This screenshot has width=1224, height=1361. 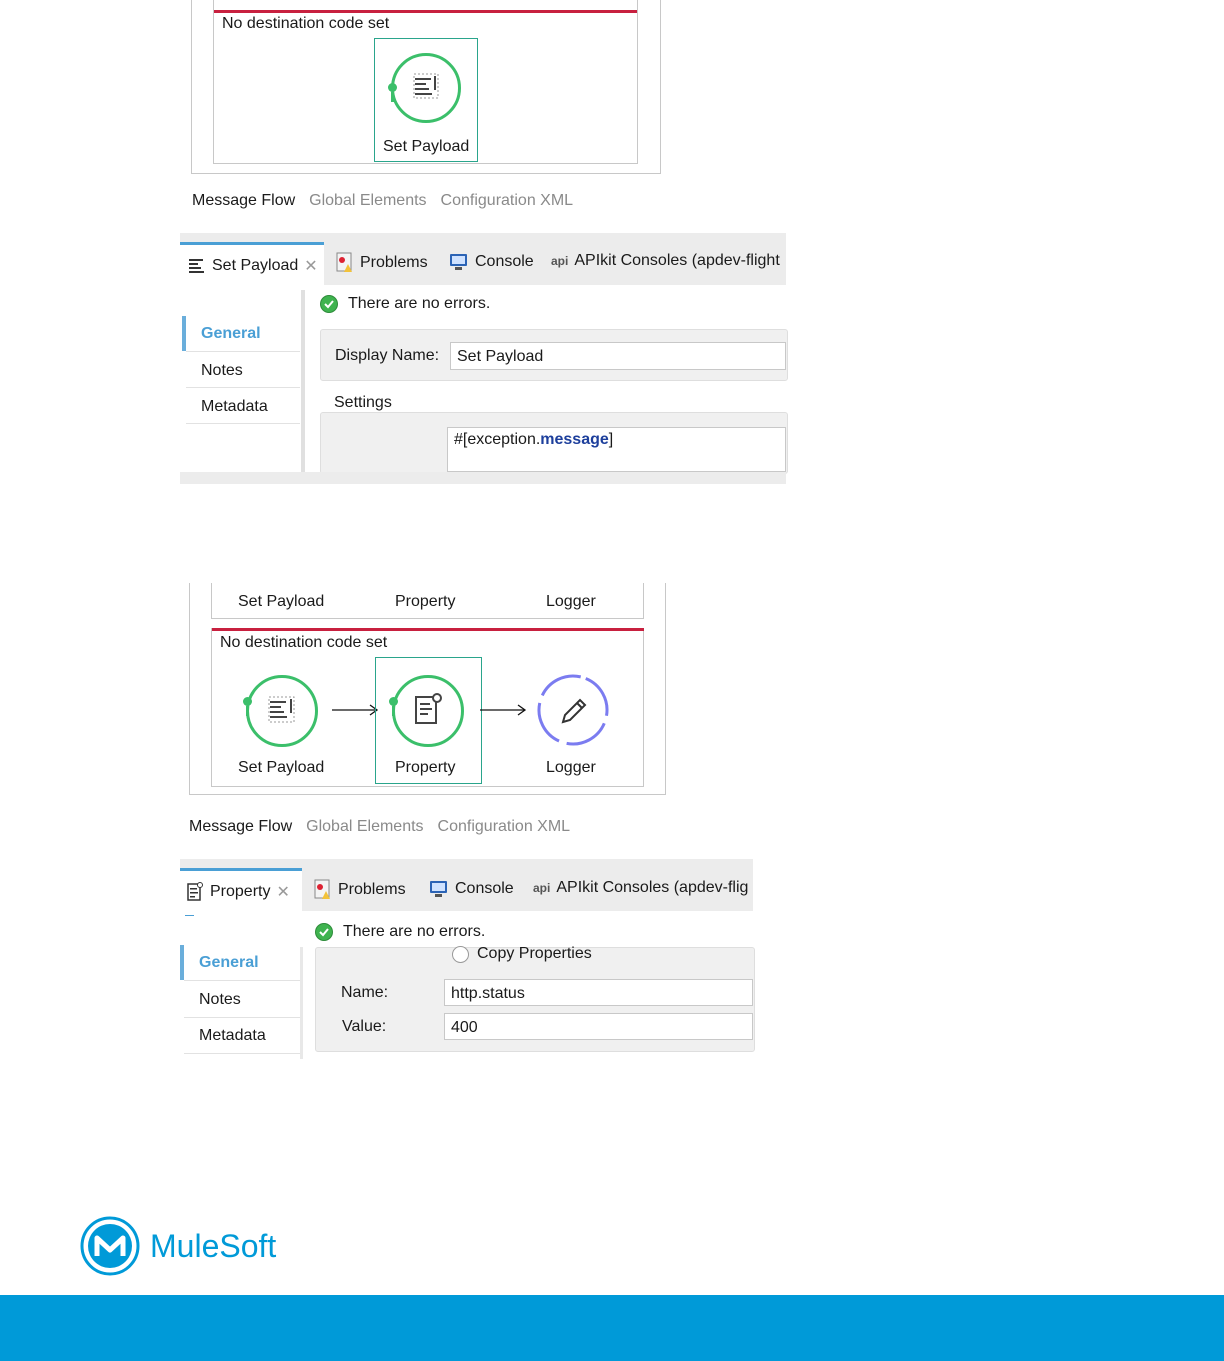 I want to click on tab-label: Set Payload, so click(x=255, y=265).